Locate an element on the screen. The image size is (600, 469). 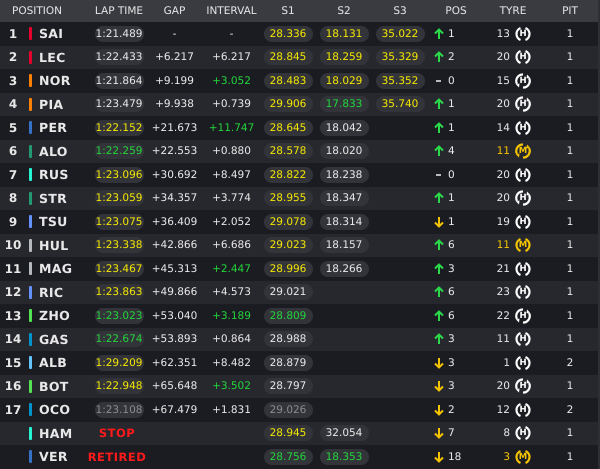
sector-time: 28.879 is located at coordinates (288, 362).